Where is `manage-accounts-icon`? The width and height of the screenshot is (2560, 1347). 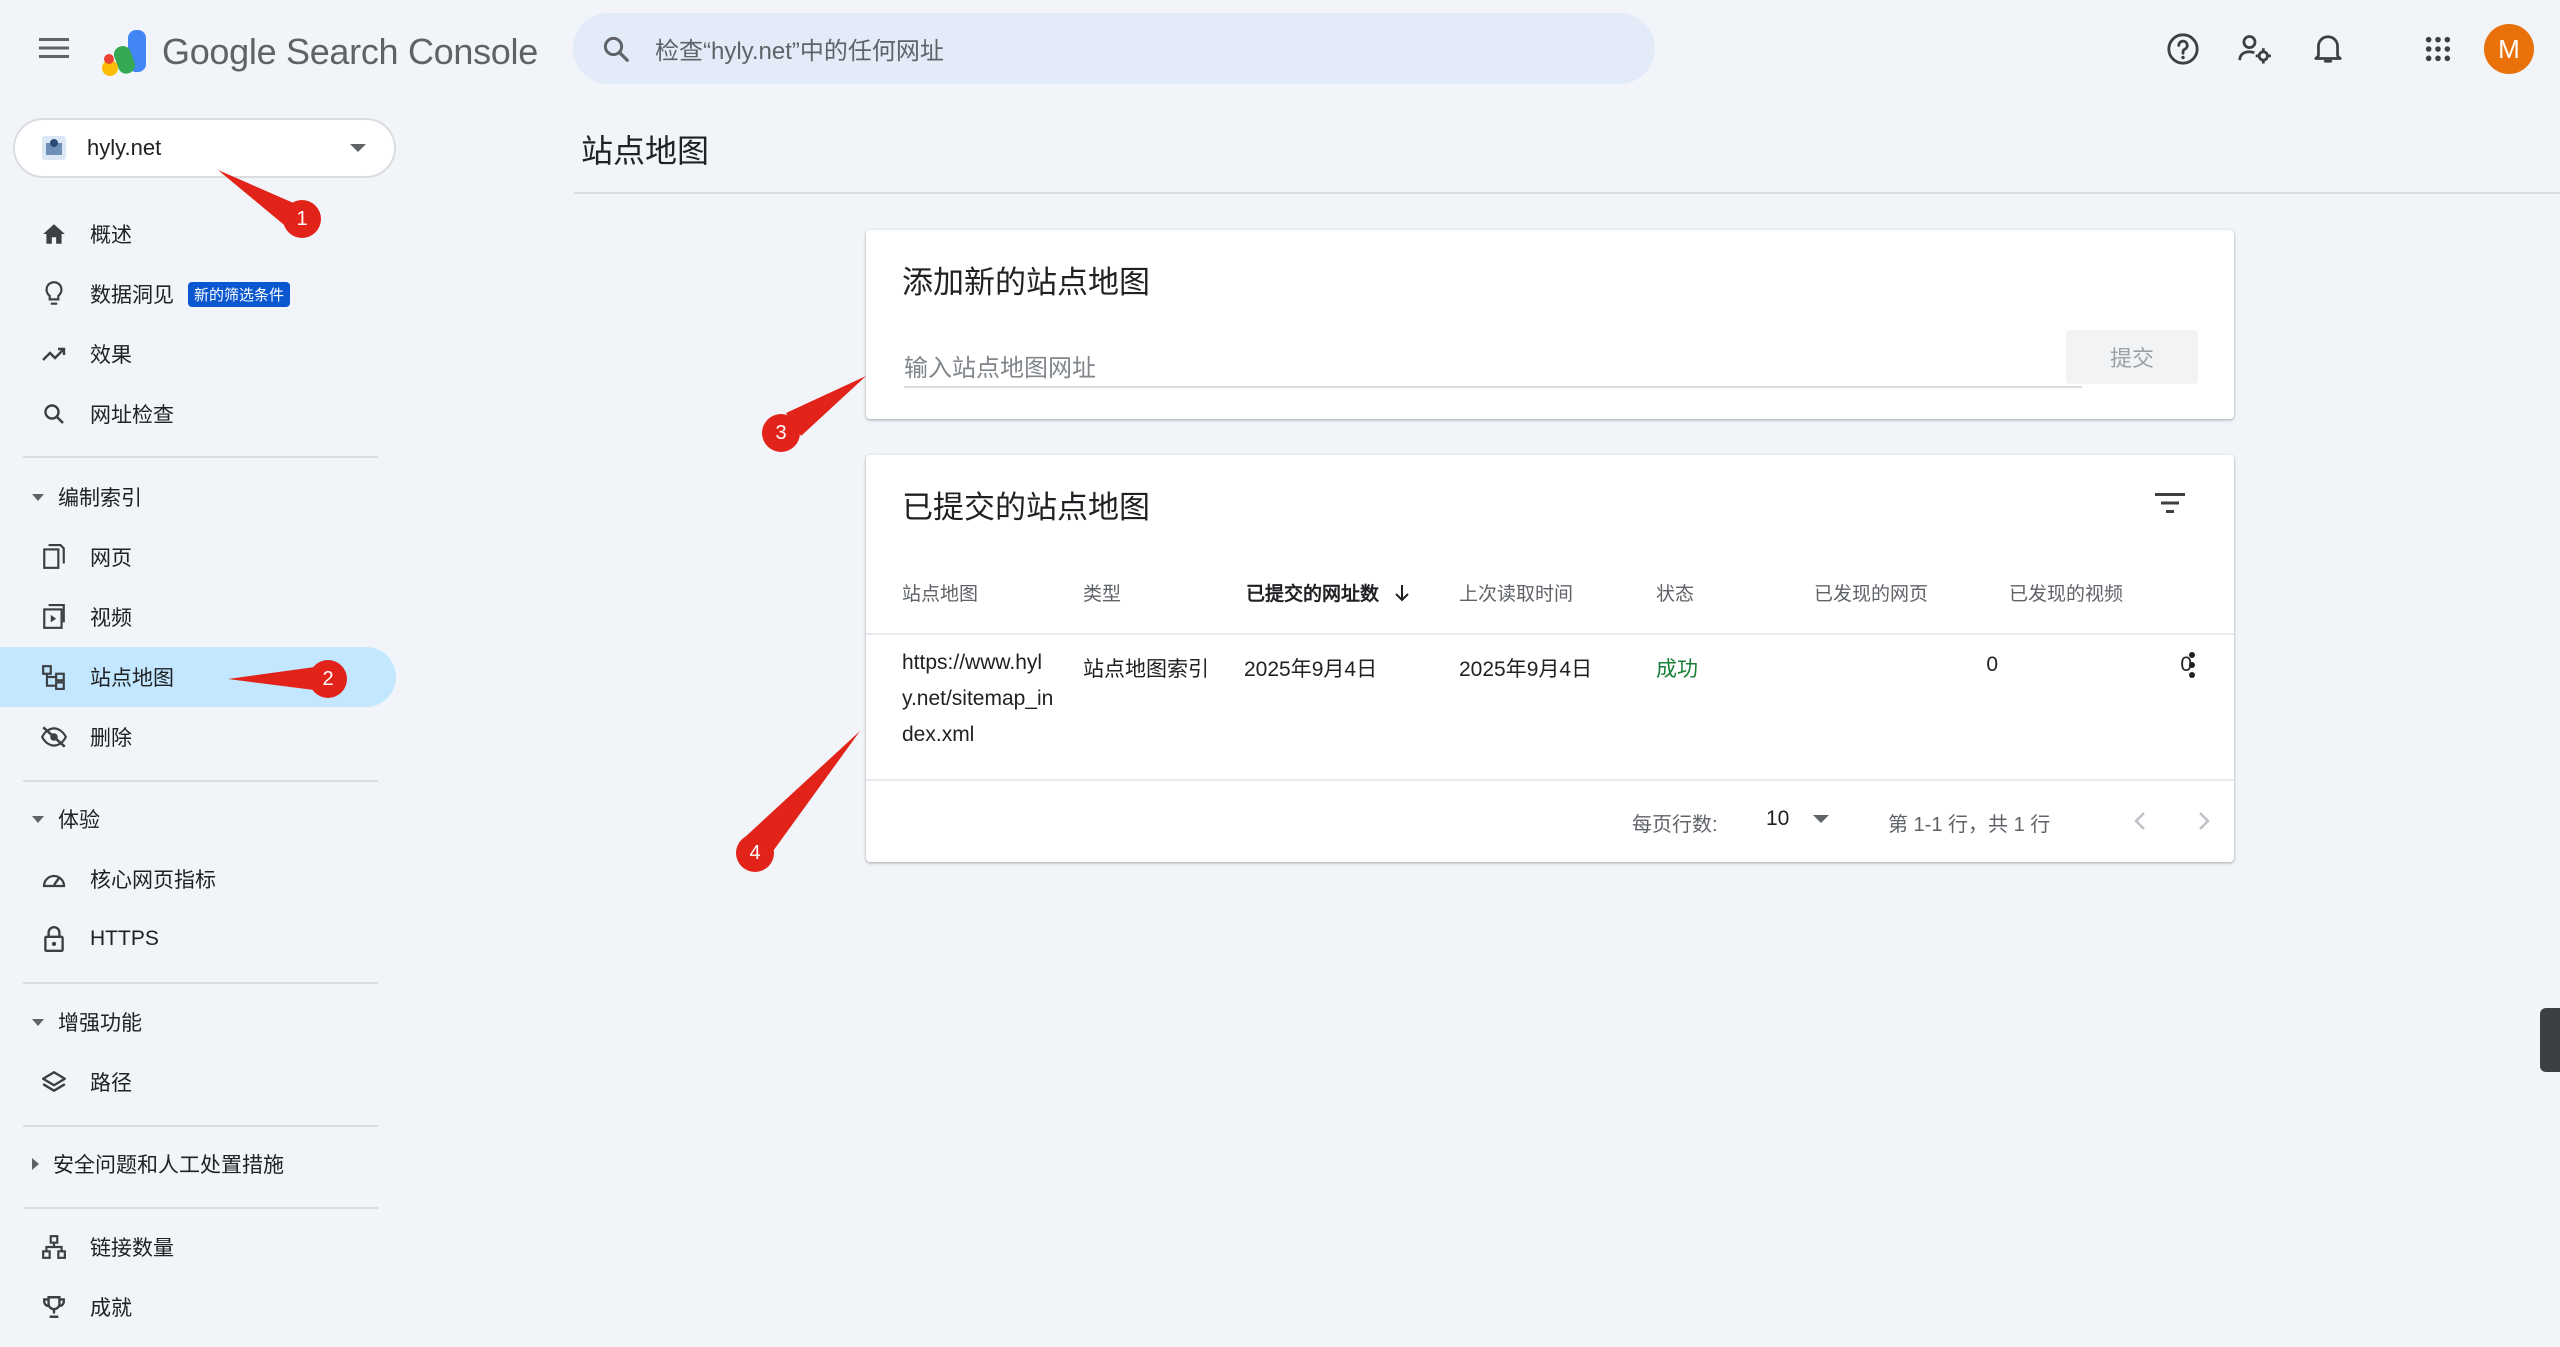
manage-accounts-icon is located at coordinates (2254, 49).